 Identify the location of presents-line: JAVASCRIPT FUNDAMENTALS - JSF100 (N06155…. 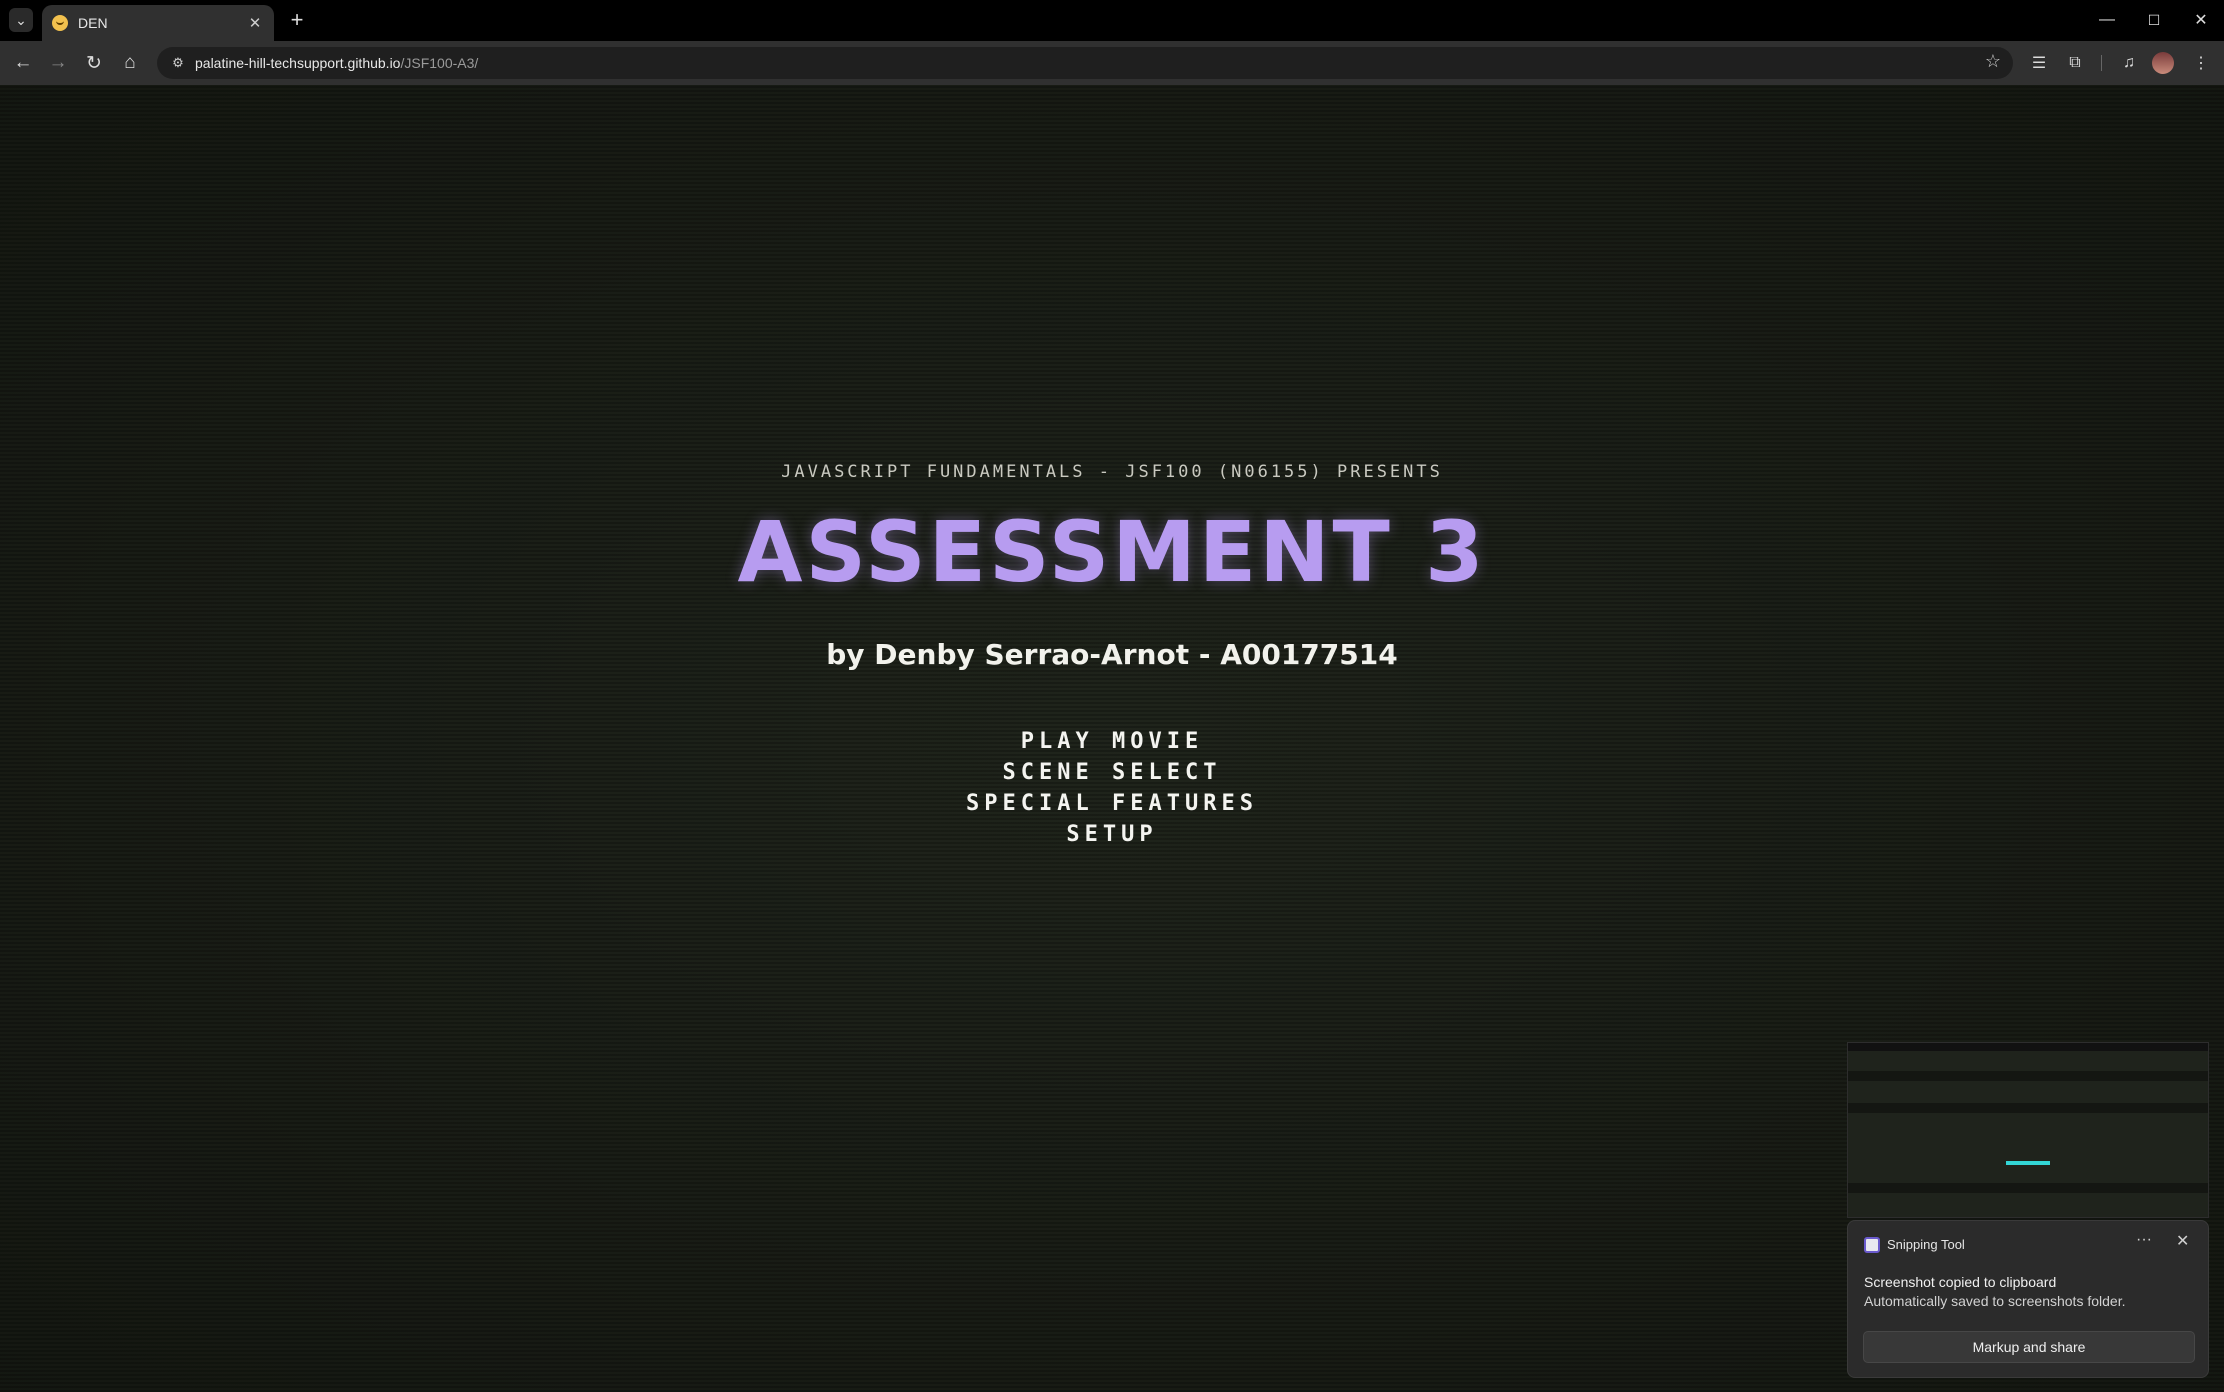
(1112, 472).